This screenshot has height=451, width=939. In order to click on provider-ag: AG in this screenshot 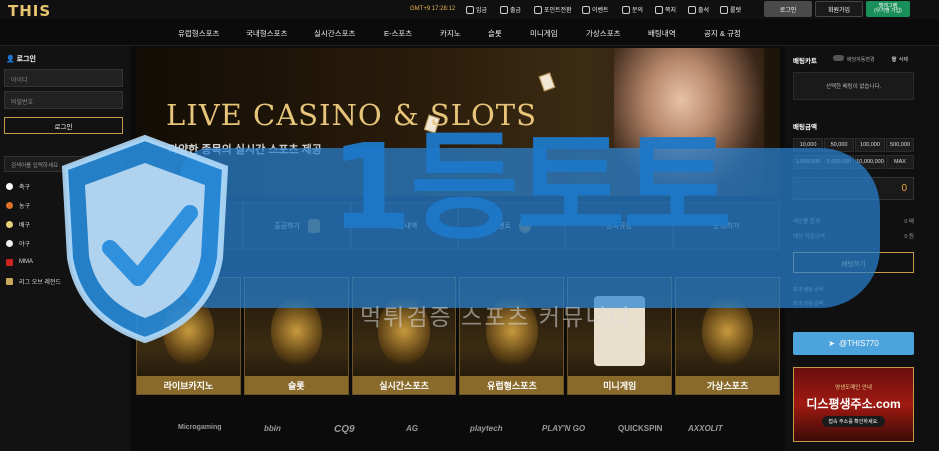, I will do `click(412, 428)`.